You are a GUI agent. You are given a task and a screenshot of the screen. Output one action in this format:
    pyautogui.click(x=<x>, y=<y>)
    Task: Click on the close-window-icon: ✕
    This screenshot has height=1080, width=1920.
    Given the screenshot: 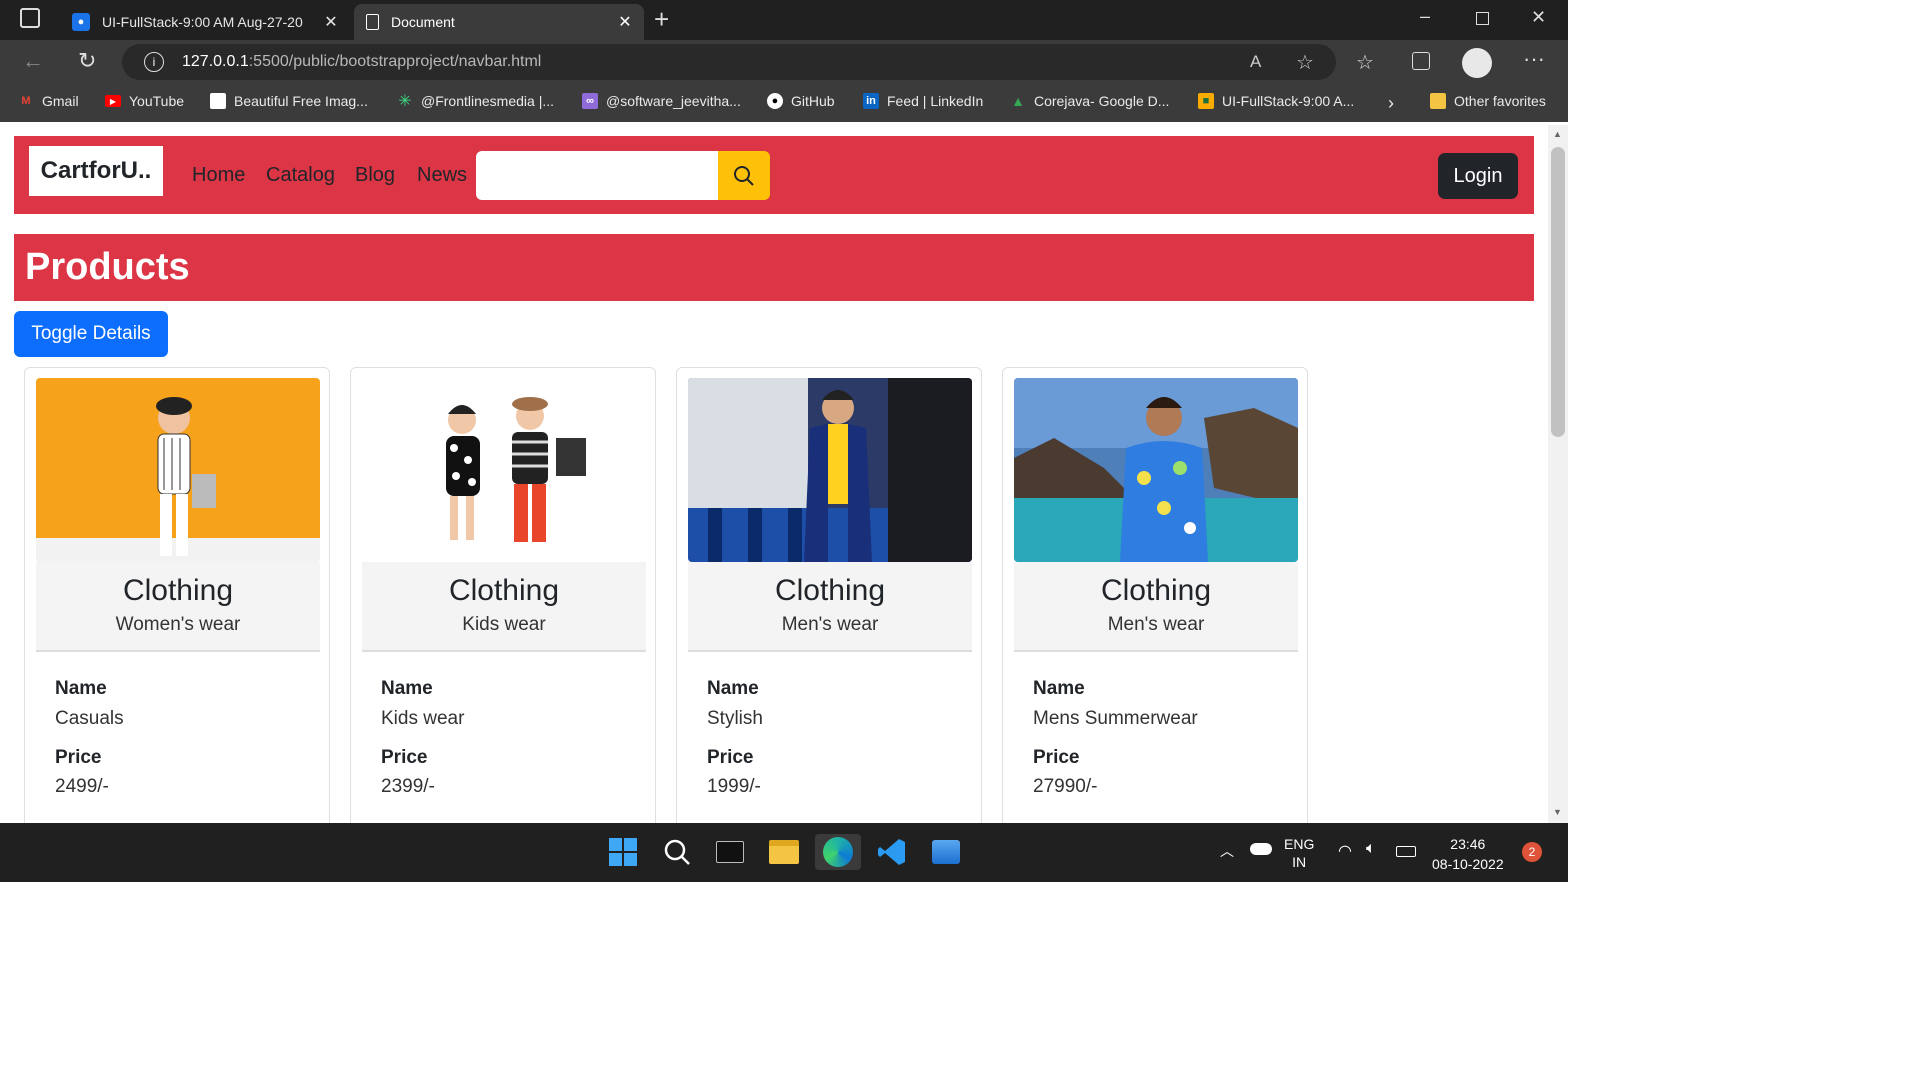 What is the action you would take?
    pyautogui.click(x=1538, y=17)
    